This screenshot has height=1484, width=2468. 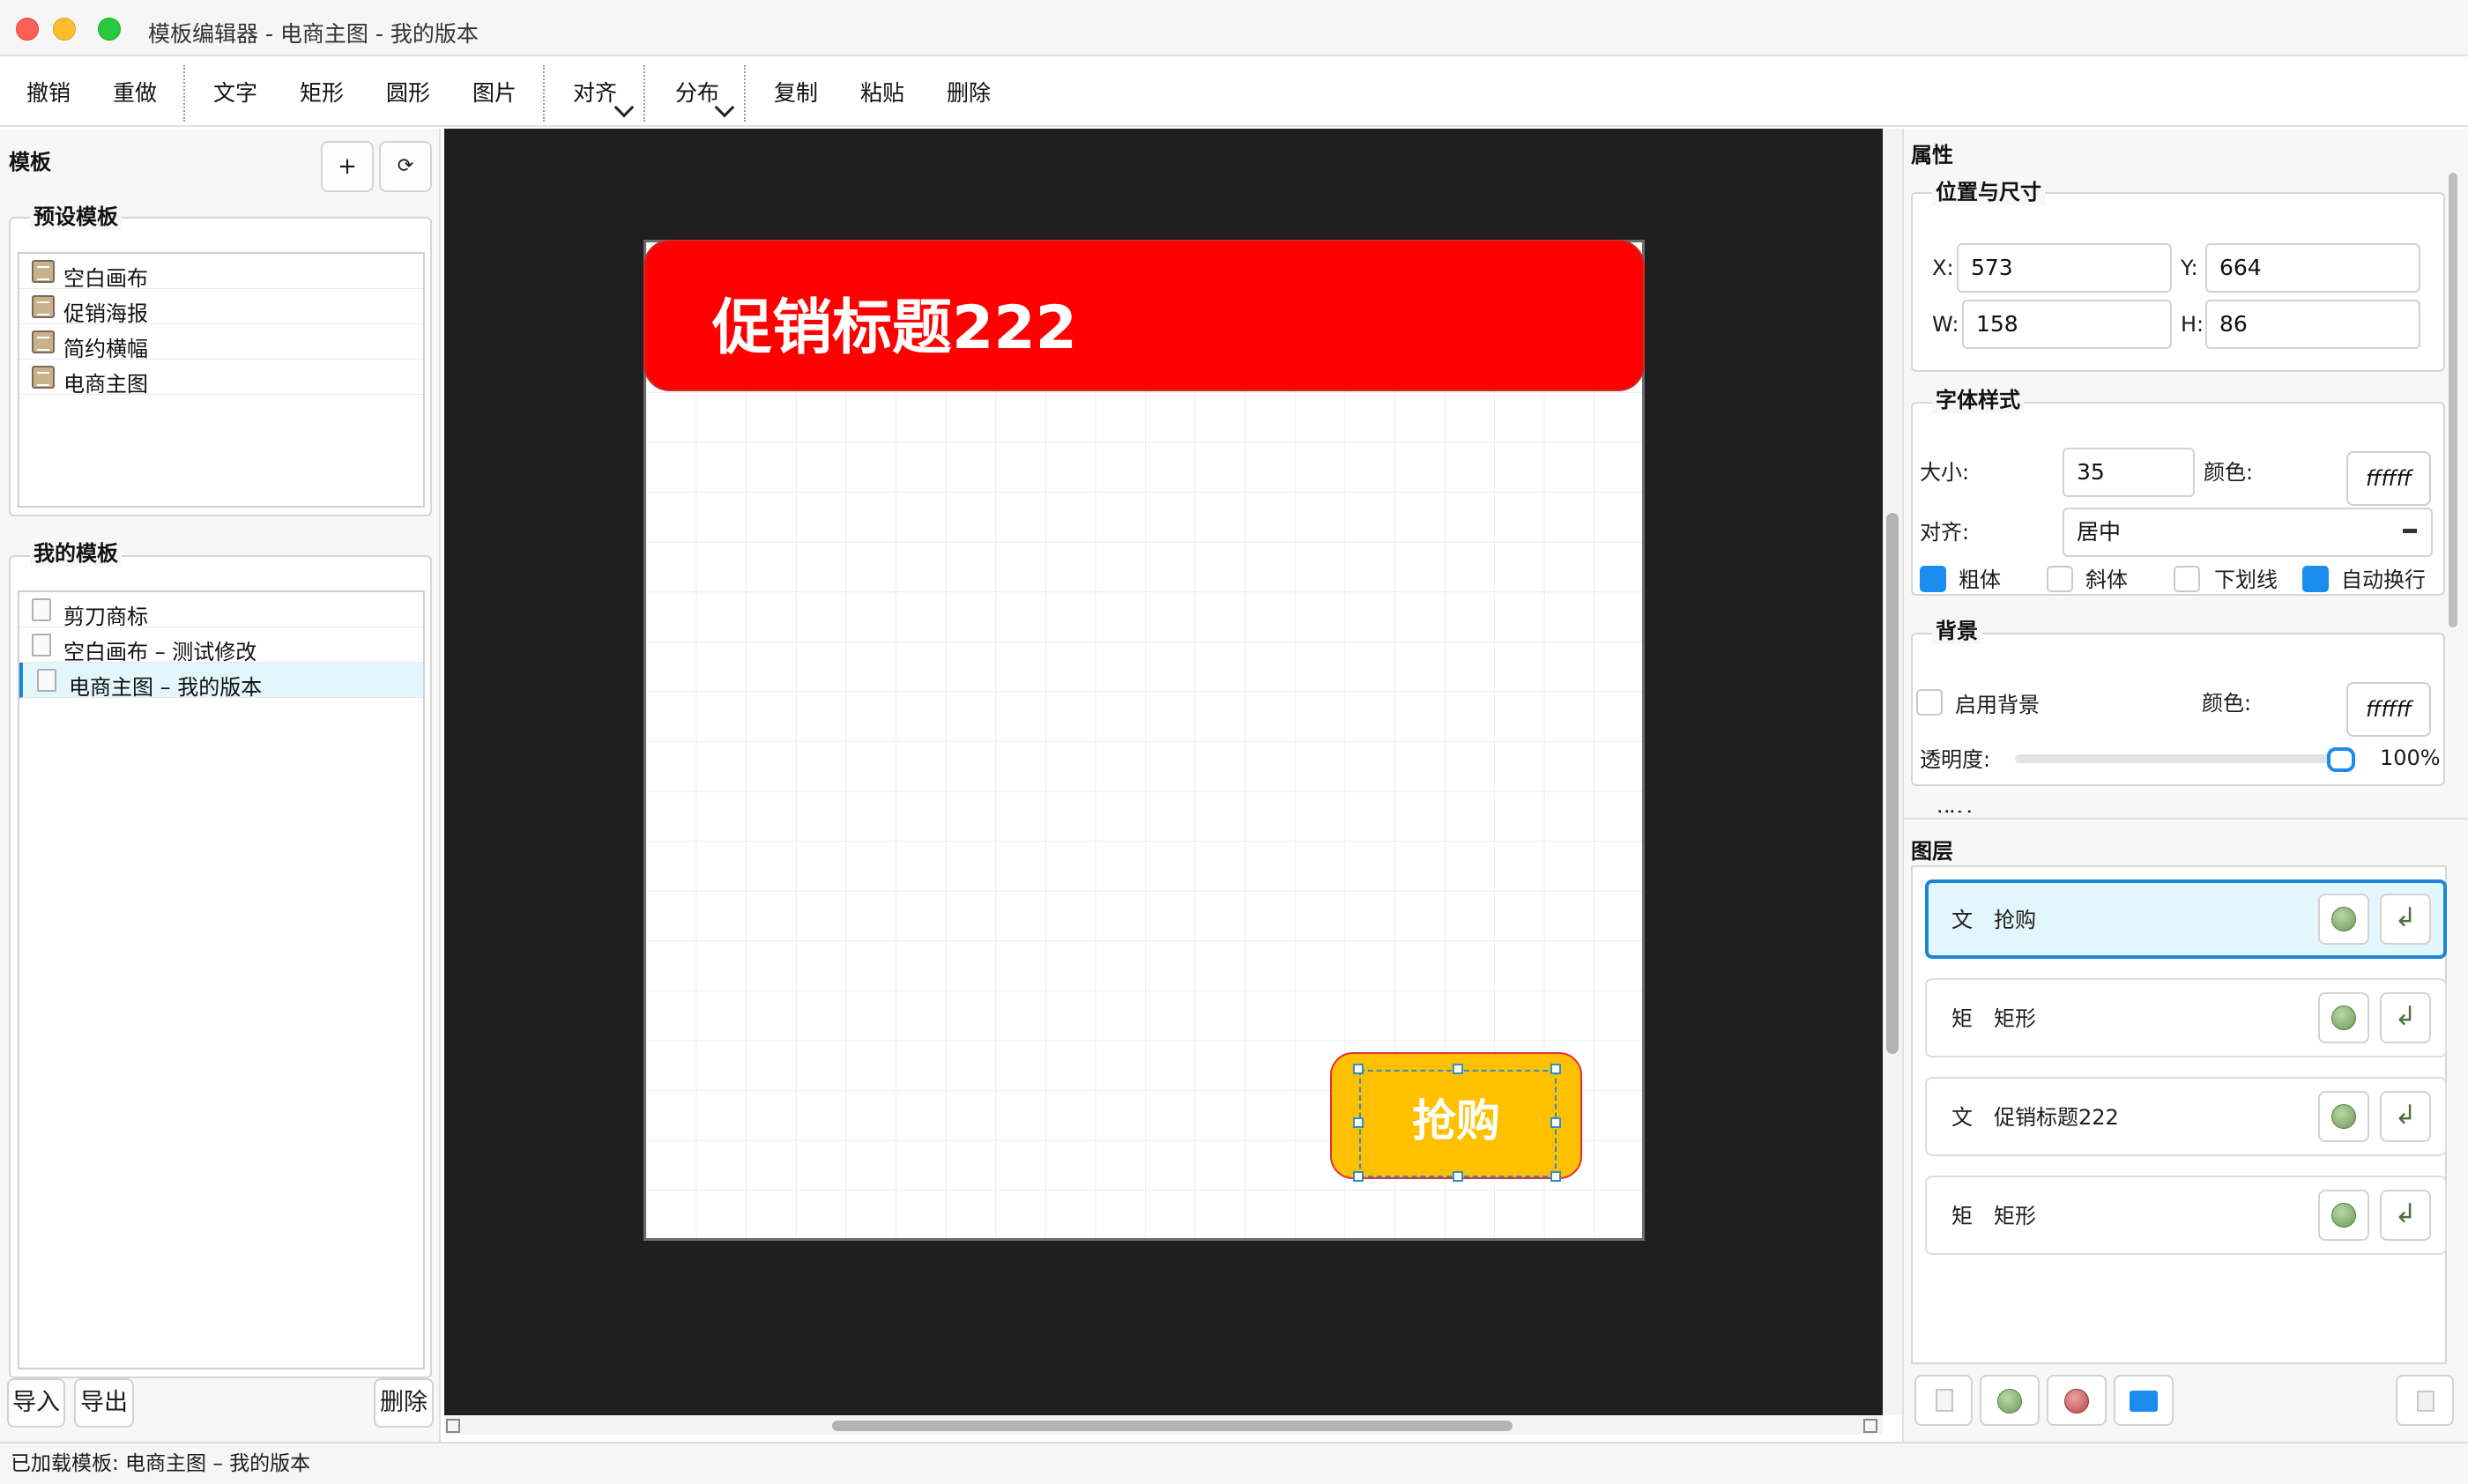 I want to click on maximize-window-button, so click(x=109, y=29).